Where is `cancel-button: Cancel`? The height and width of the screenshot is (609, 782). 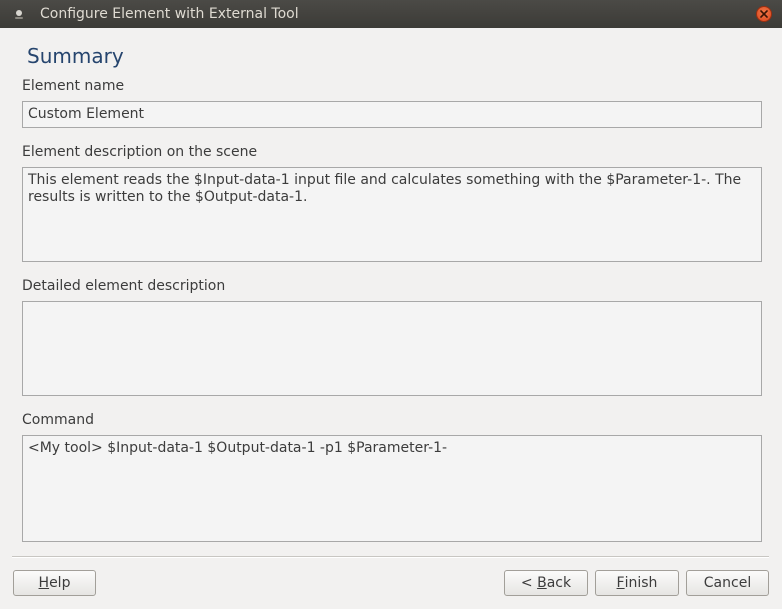 cancel-button: Cancel is located at coordinates (727, 583).